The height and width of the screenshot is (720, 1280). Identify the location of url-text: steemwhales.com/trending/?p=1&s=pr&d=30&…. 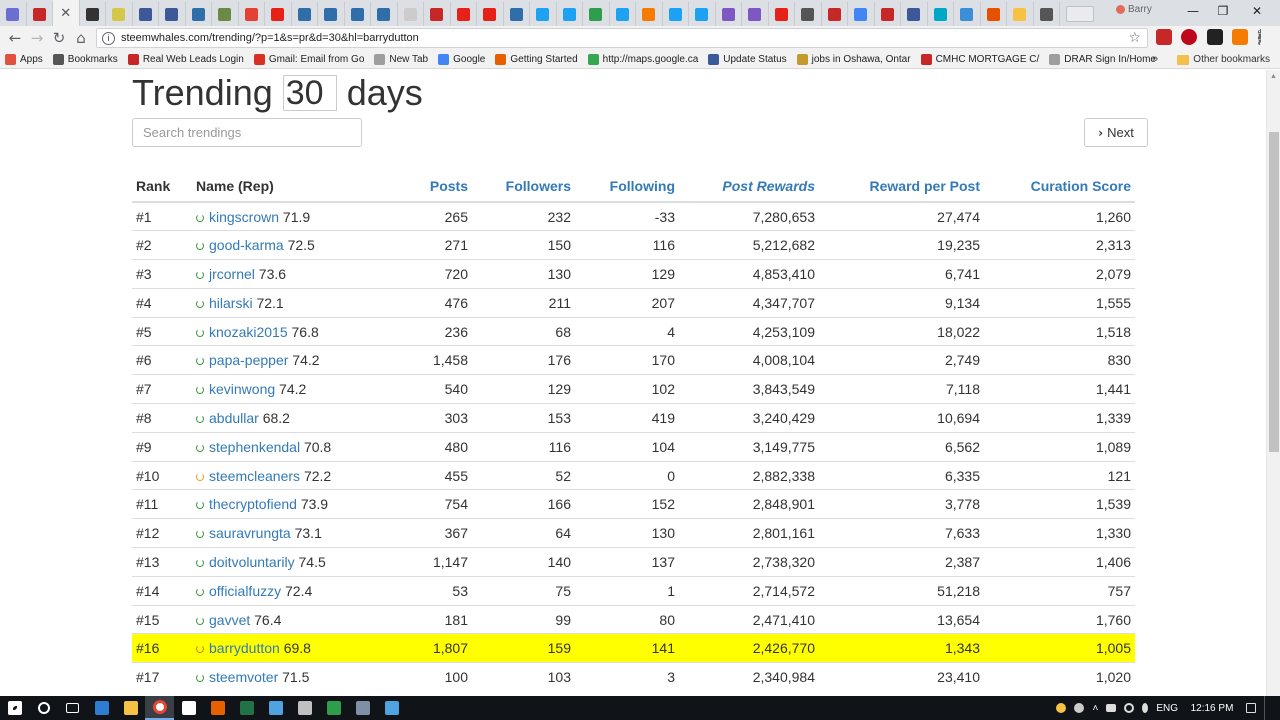
(270, 38).